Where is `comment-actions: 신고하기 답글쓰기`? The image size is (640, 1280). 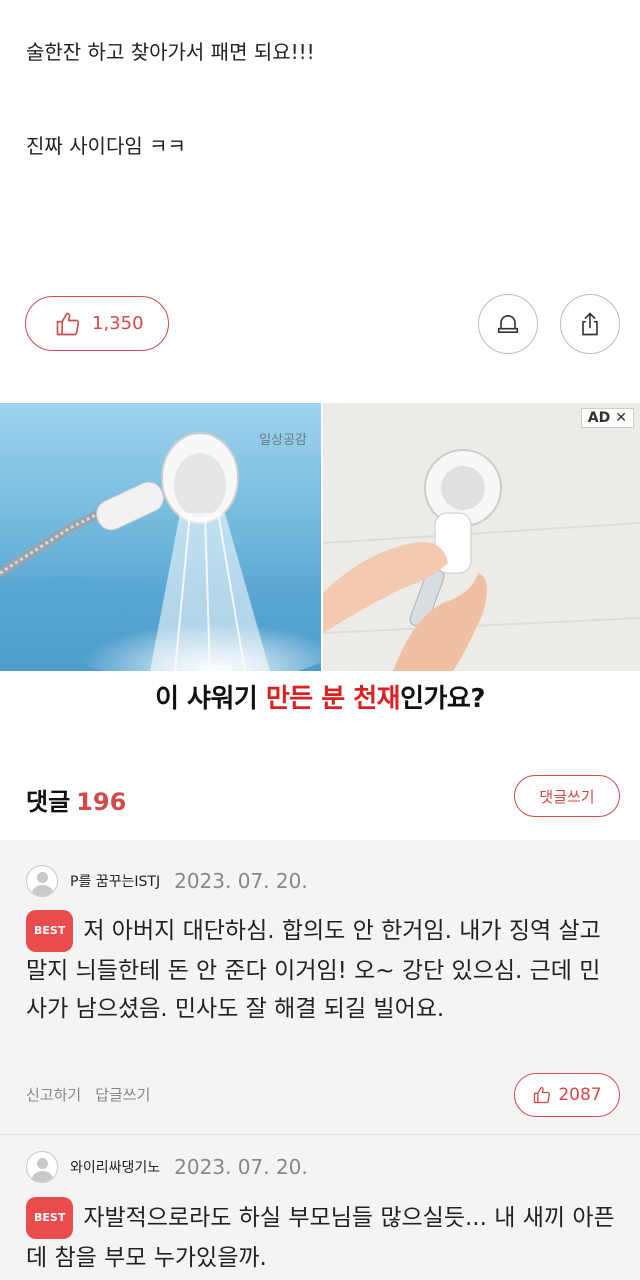 comment-actions: 신고하기 답글쓰기 is located at coordinates (88, 1094).